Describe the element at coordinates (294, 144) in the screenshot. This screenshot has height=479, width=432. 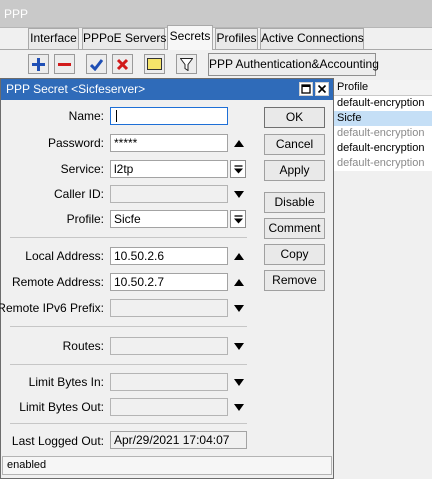
I see `cancel-button: Cancel` at that location.